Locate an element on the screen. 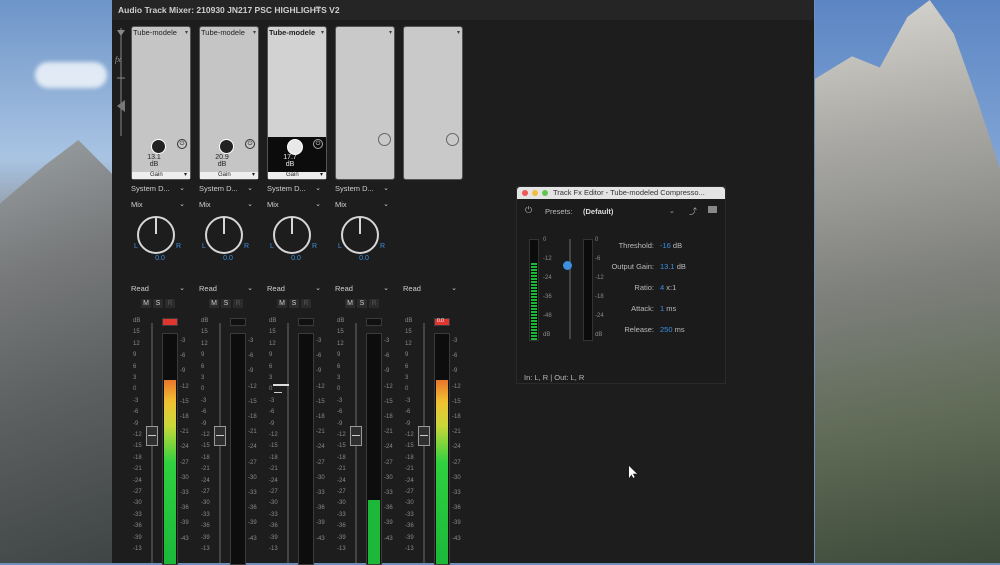  scale-tick-label: -15 is located at coordinates (388, 401).